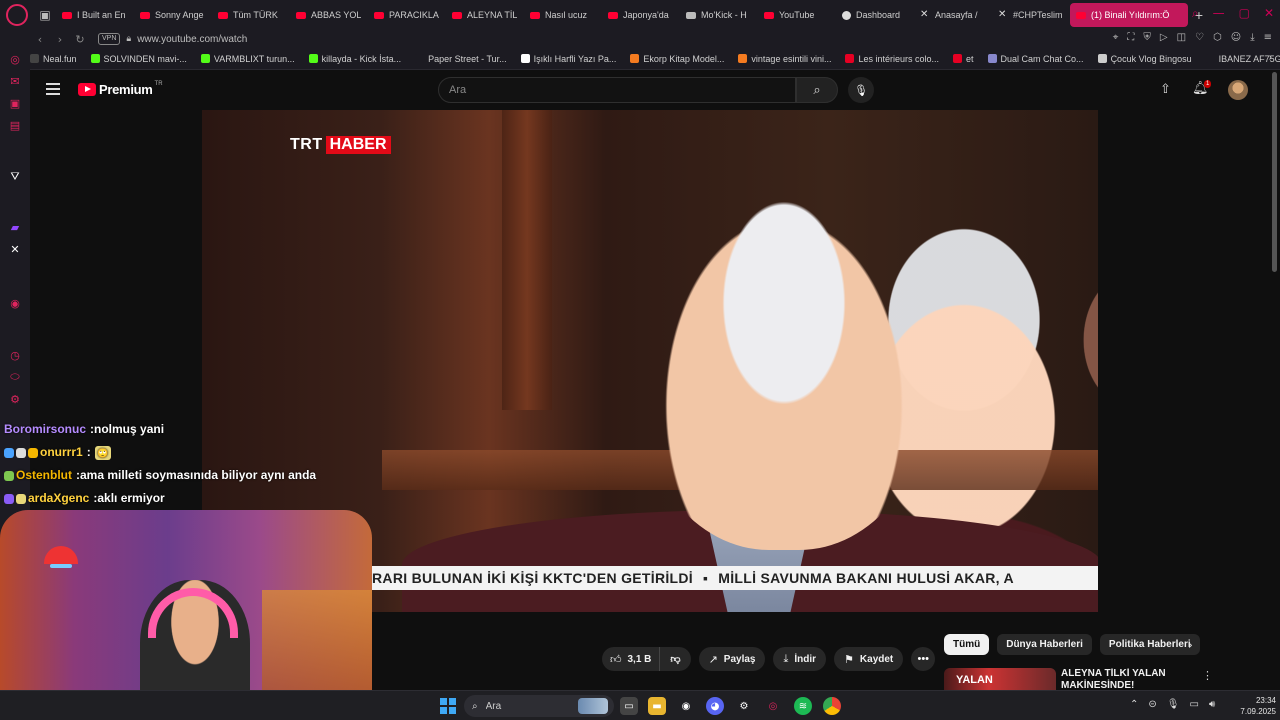 The width and height of the screenshot is (1280, 720). I want to click on minimize-icon: —, so click(1219, 13).